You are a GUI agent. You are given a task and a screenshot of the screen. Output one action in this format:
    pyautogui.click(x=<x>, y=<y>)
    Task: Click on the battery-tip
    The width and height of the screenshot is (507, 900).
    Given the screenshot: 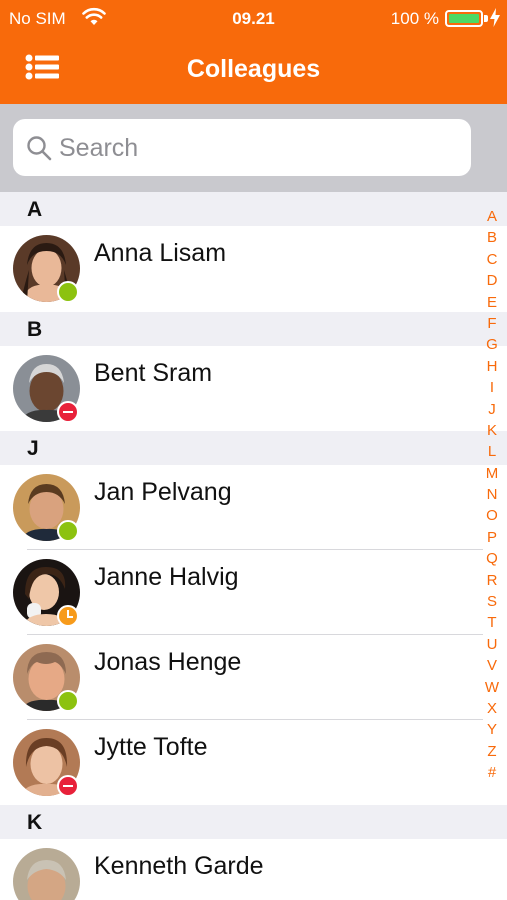 What is the action you would take?
    pyautogui.click(x=486, y=18)
    